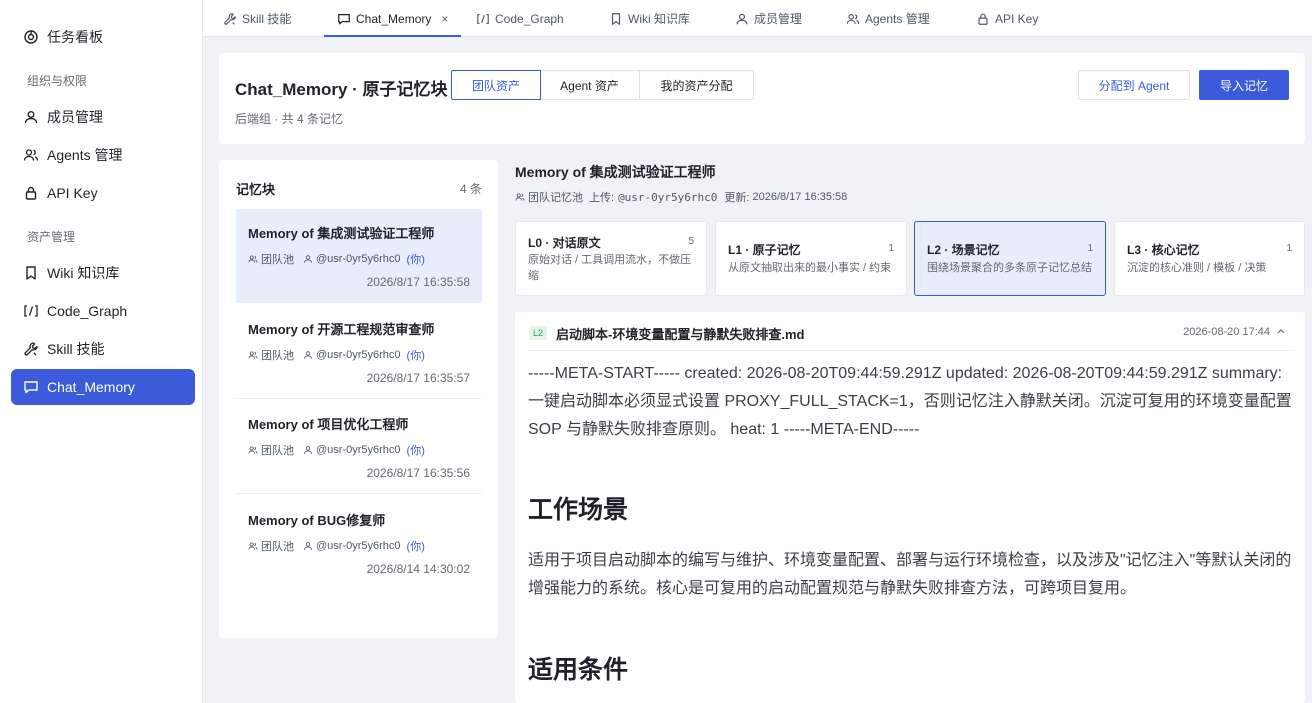  Describe the element at coordinates (764, 250) in the screenshot. I see `level-name: L1 · 原子记忆` at that location.